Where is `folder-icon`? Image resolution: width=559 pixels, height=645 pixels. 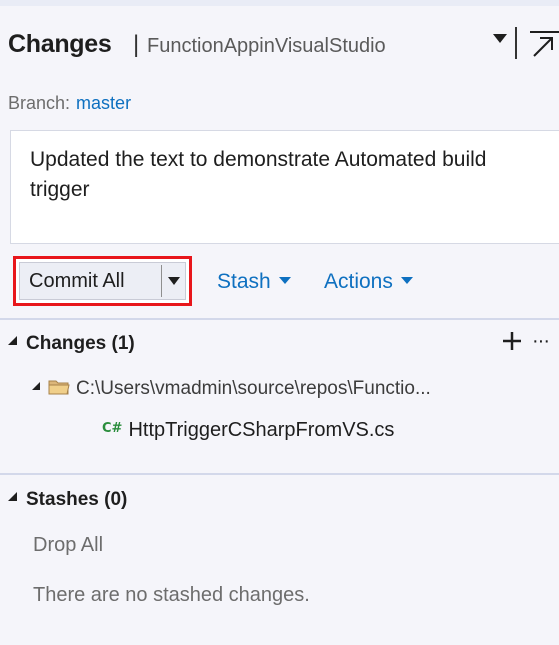 folder-icon is located at coordinates (59, 387).